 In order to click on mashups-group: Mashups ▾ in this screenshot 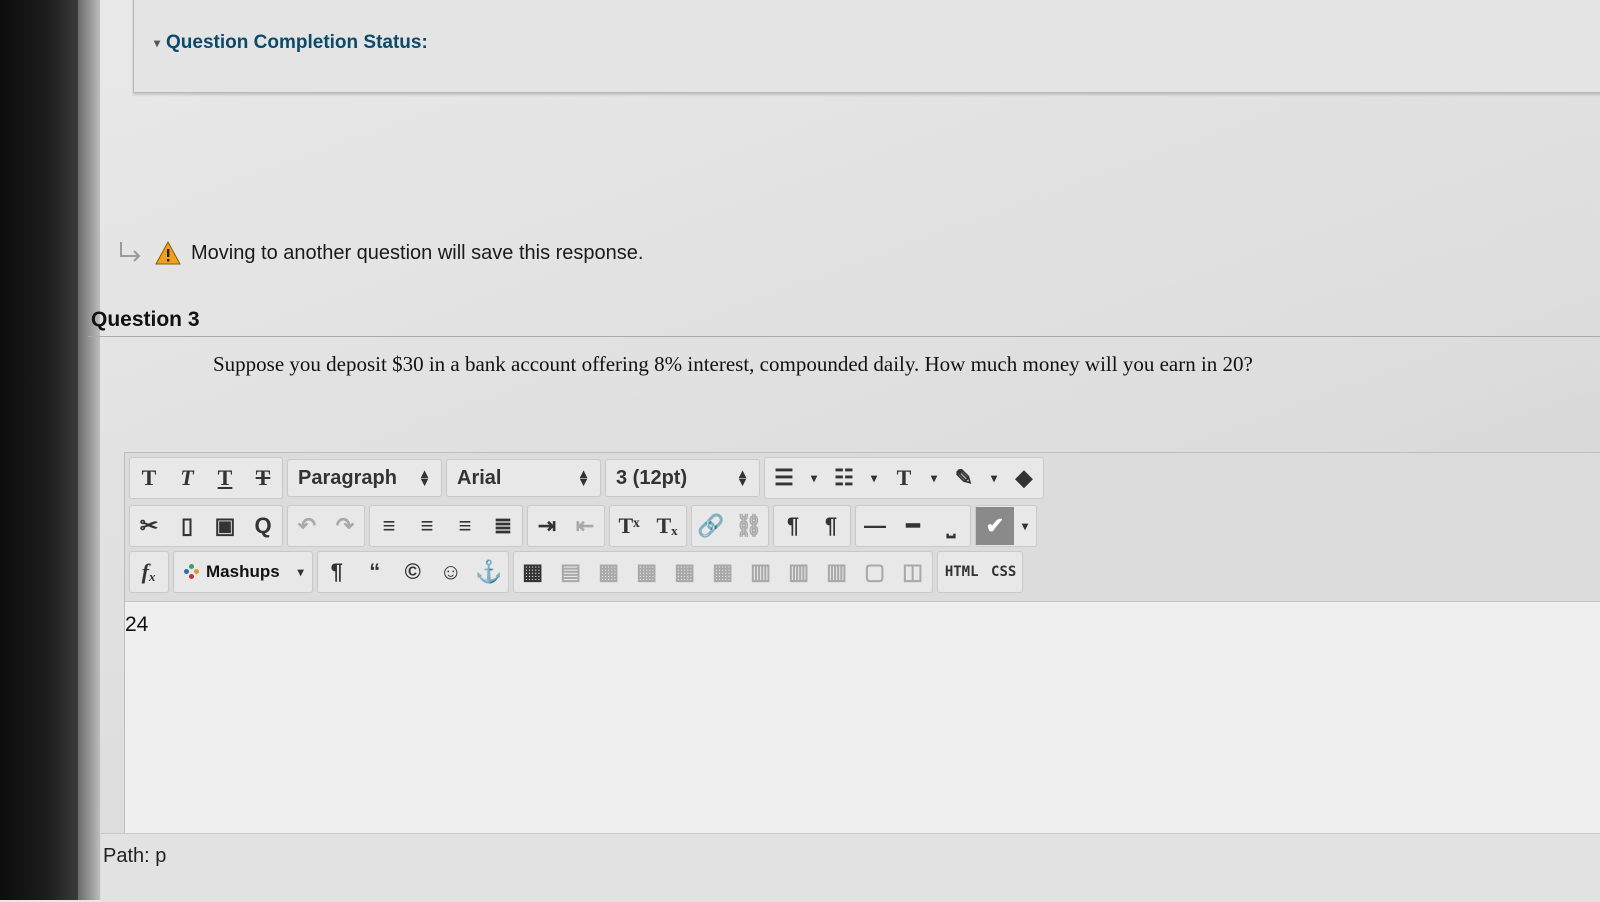, I will do `click(243, 572)`.